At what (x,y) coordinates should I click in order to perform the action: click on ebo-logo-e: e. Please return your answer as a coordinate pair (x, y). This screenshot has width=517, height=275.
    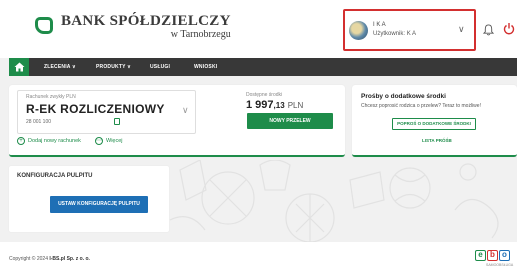
    Looking at the image, I should click on (480, 255).